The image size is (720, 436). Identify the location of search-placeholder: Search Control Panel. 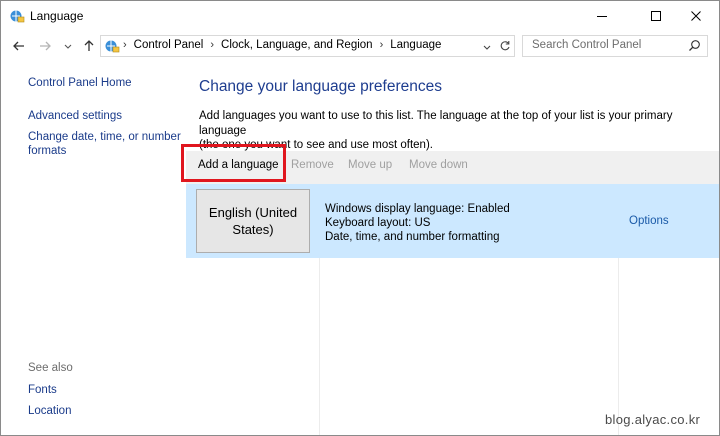
(587, 45).